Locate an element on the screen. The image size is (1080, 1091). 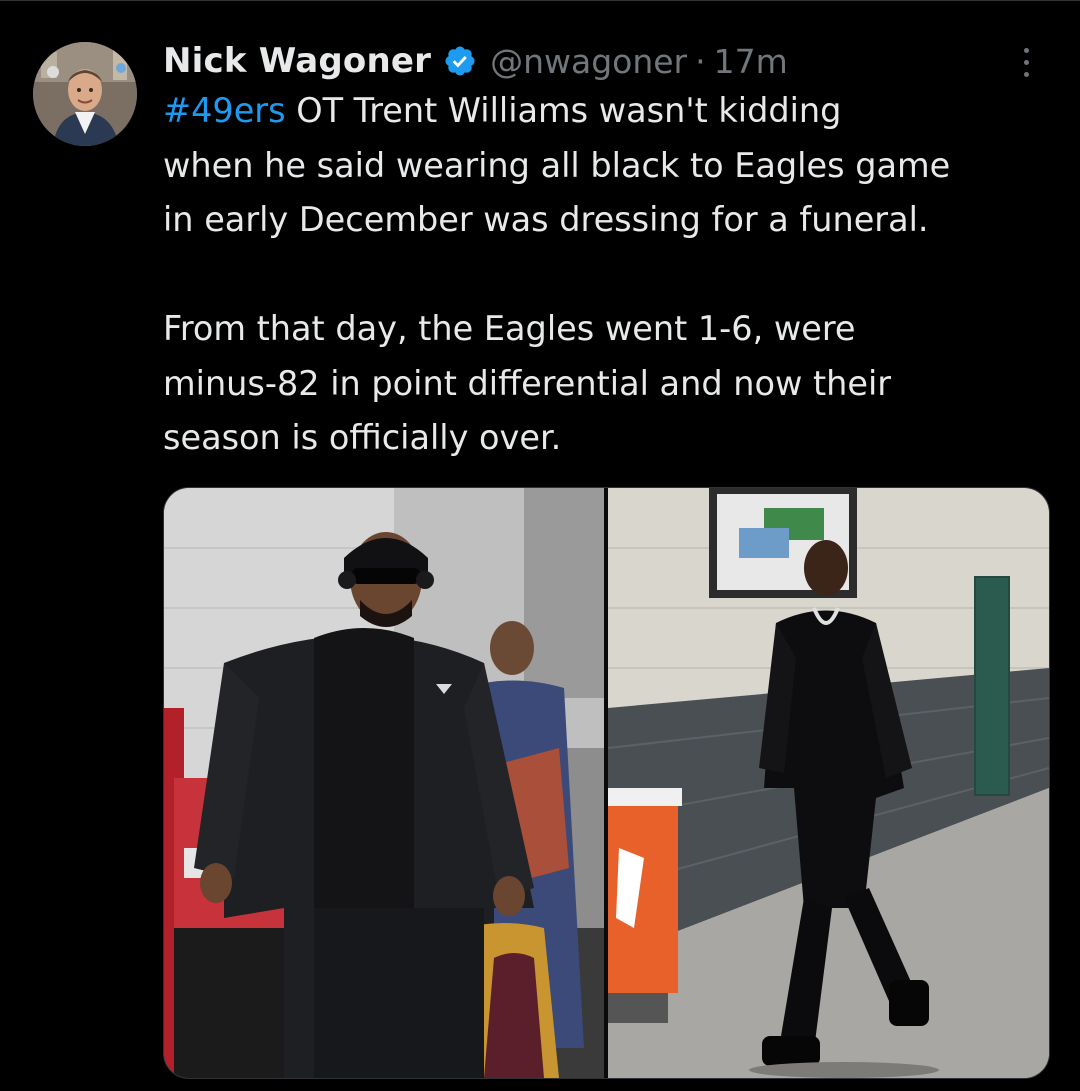
more-options-icon is located at coordinates (1026, 66).